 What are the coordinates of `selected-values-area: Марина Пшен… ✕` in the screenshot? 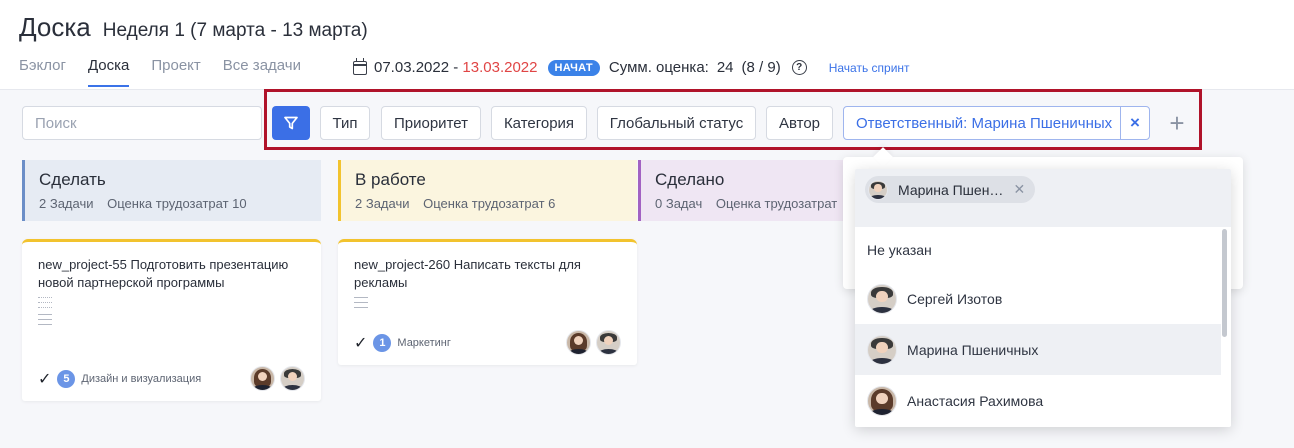 It's located at (1043, 198).